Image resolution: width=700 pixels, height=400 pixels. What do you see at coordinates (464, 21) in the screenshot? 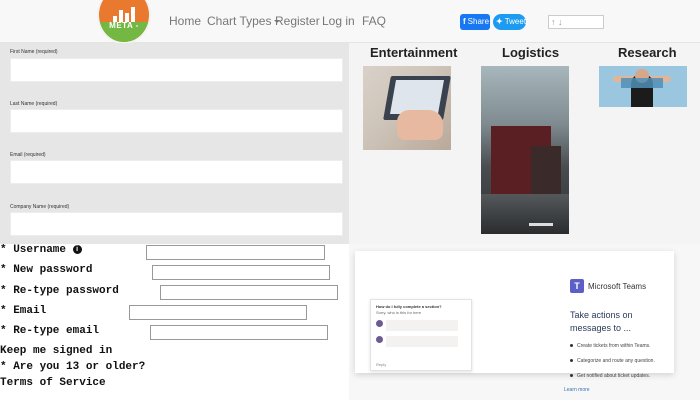
I see `facebook-icon: f` at bounding box center [464, 21].